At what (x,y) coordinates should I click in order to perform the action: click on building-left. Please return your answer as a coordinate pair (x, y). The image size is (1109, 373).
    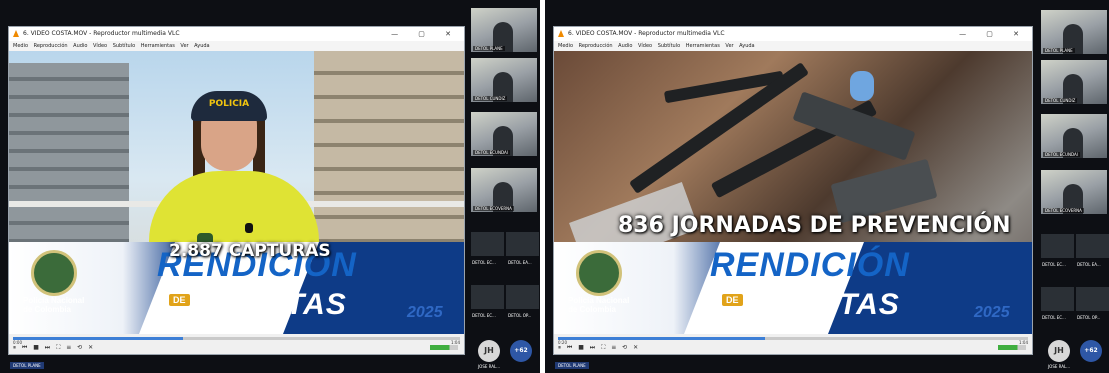
    Looking at the image, I should click on (69, 158).